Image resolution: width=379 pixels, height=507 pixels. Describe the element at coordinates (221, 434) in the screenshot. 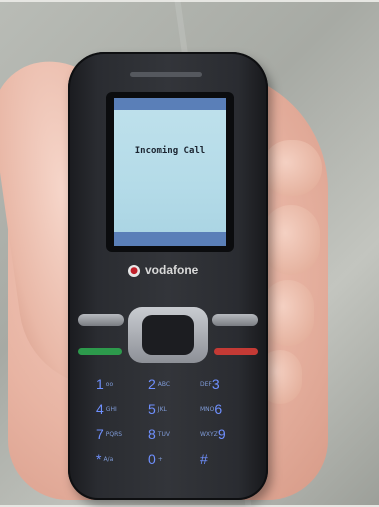

I see `key-digit: 9` at that location.